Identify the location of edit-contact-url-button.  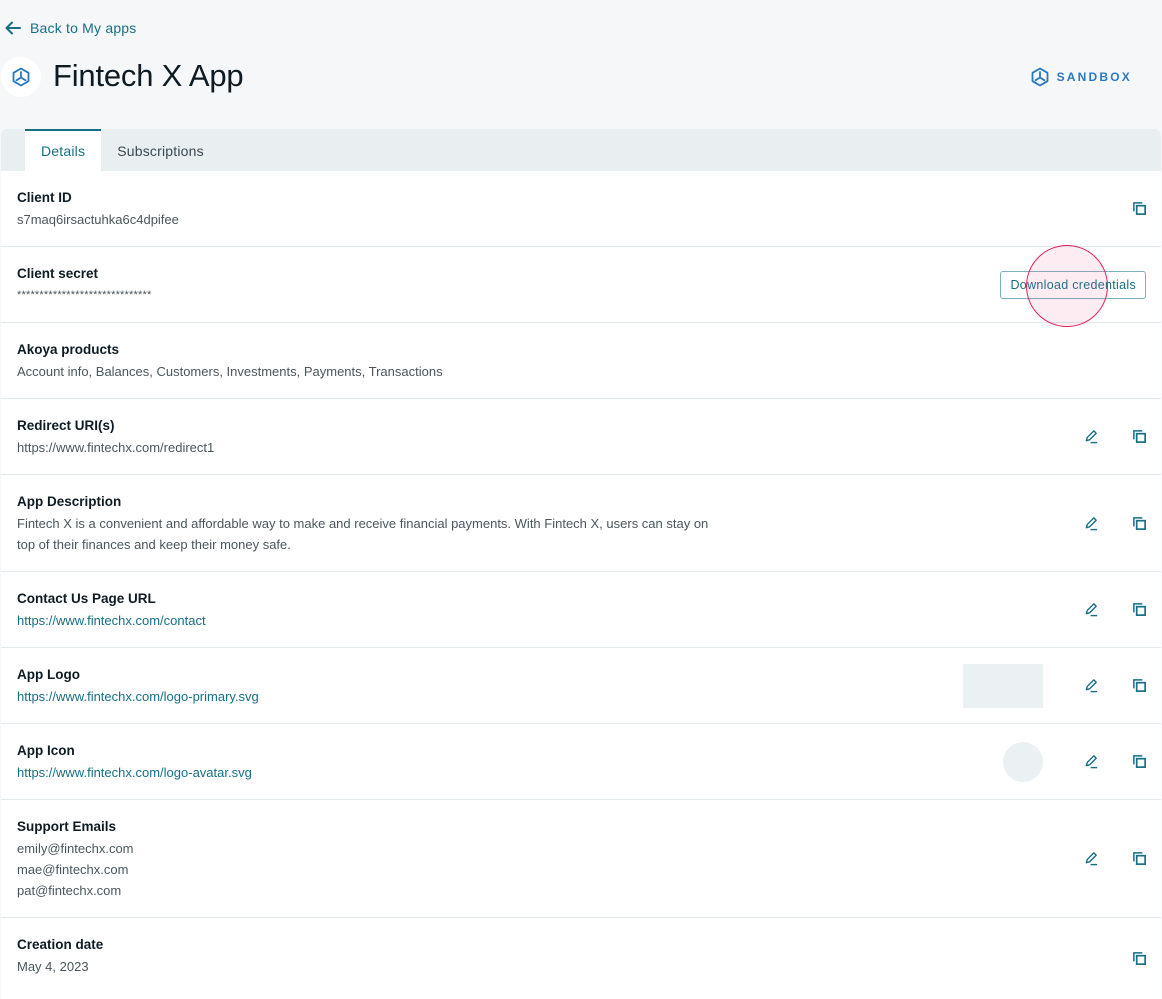
(1091, 610).